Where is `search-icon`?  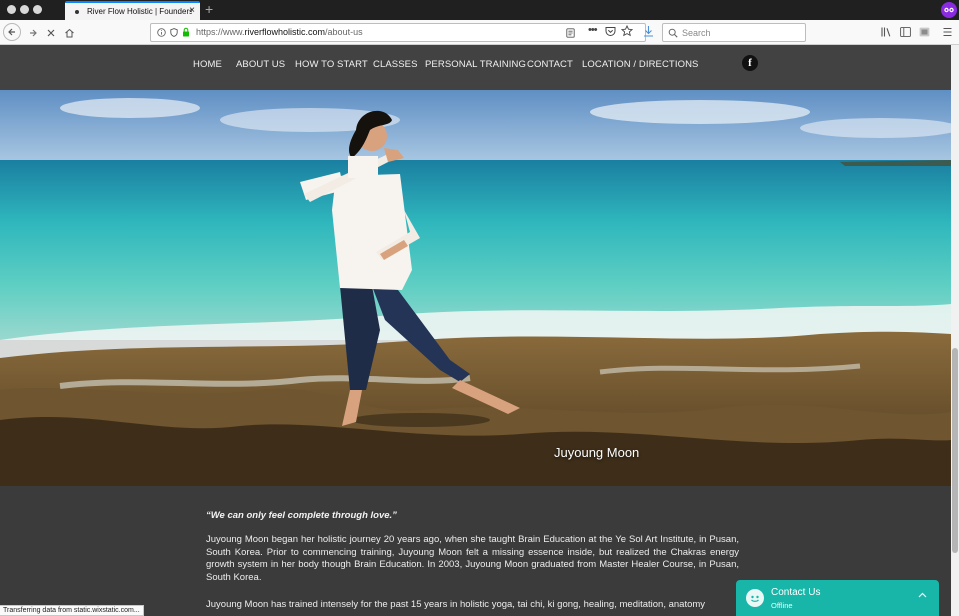 search-icon is located at coordinates (673, 33).